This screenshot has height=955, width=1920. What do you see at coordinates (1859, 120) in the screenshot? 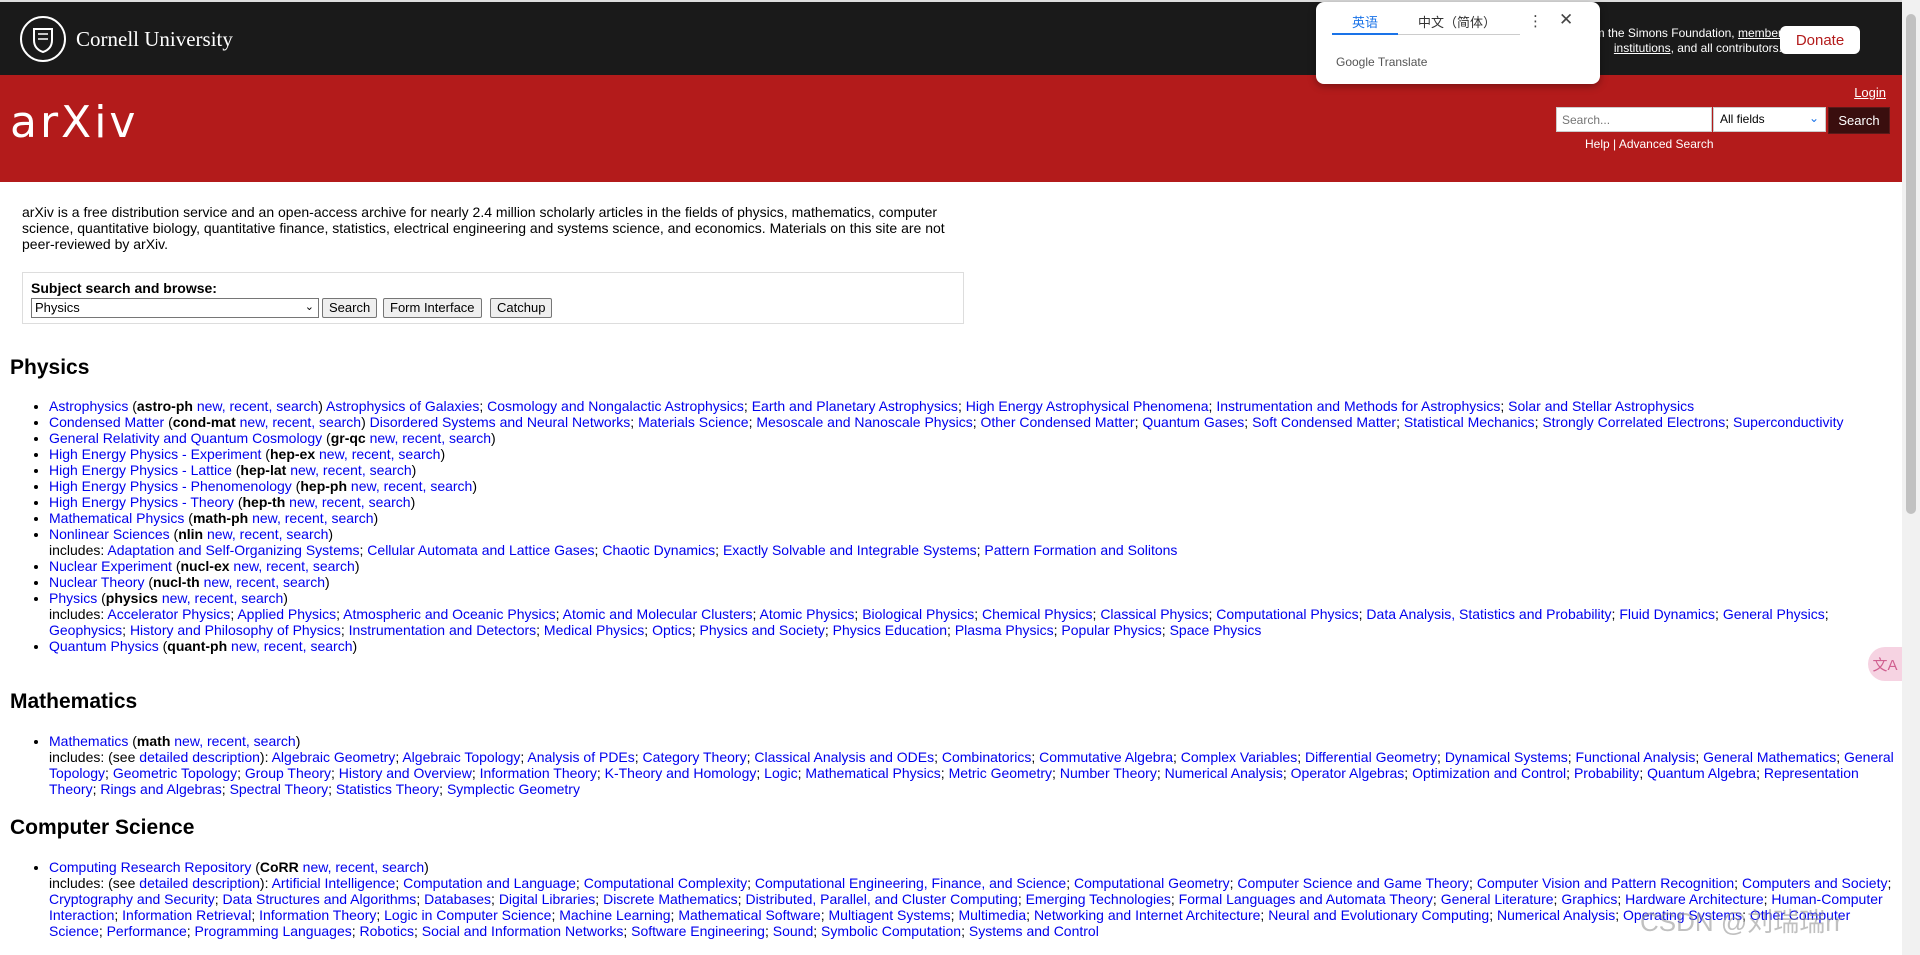
I see `search-button: Search` at bounding box center [1859, 120].